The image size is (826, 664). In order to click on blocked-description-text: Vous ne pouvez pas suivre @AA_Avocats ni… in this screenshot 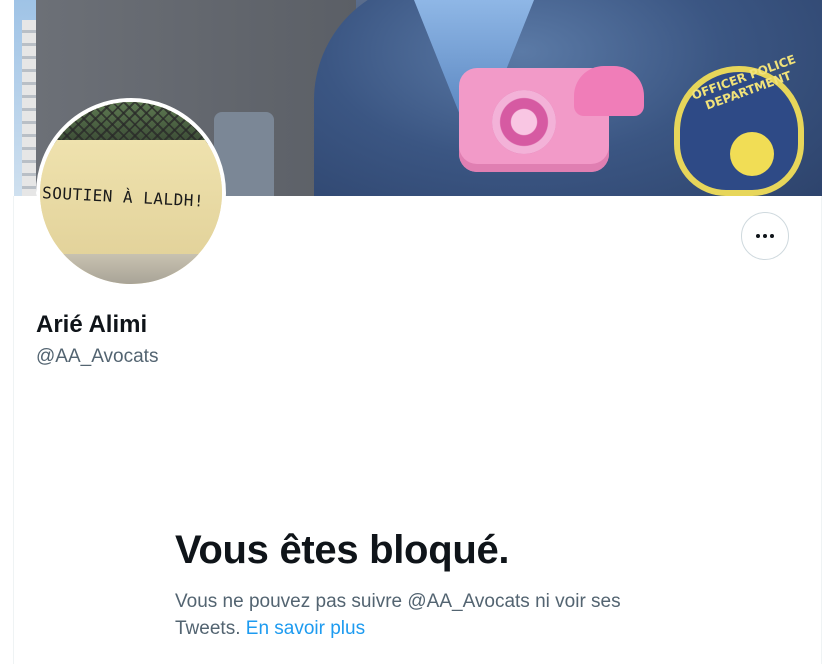, I will do `click(398, 615)`.